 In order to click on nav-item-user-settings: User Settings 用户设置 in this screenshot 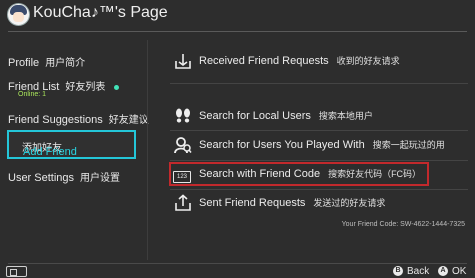, I will do `click(73, 176)`.